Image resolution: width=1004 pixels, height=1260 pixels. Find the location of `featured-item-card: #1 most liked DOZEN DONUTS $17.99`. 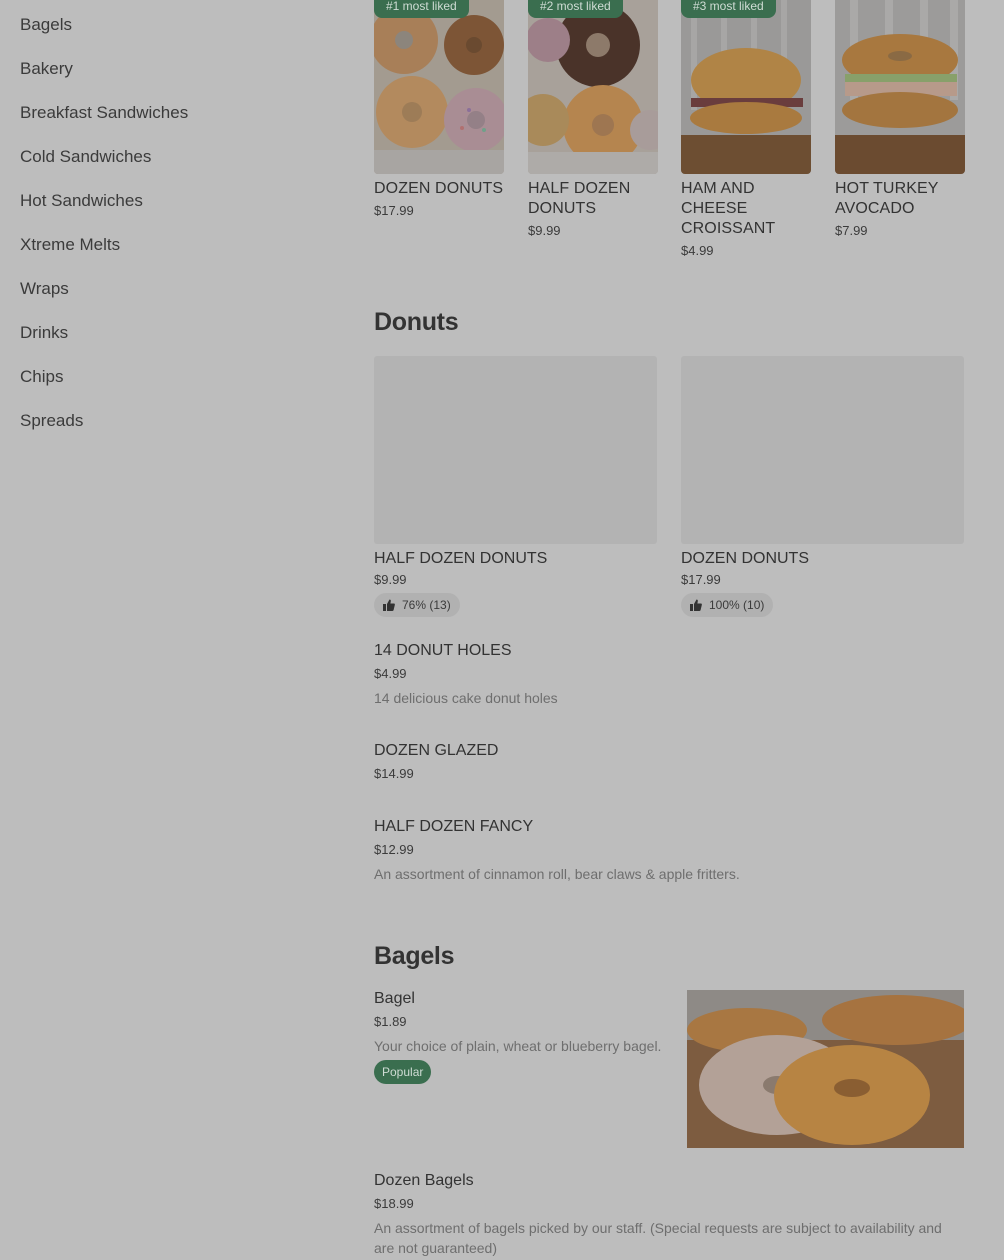

featured-item-card: #1 most liked DOZEN DONUTS $17.99 is located at coordinates (439, 109).